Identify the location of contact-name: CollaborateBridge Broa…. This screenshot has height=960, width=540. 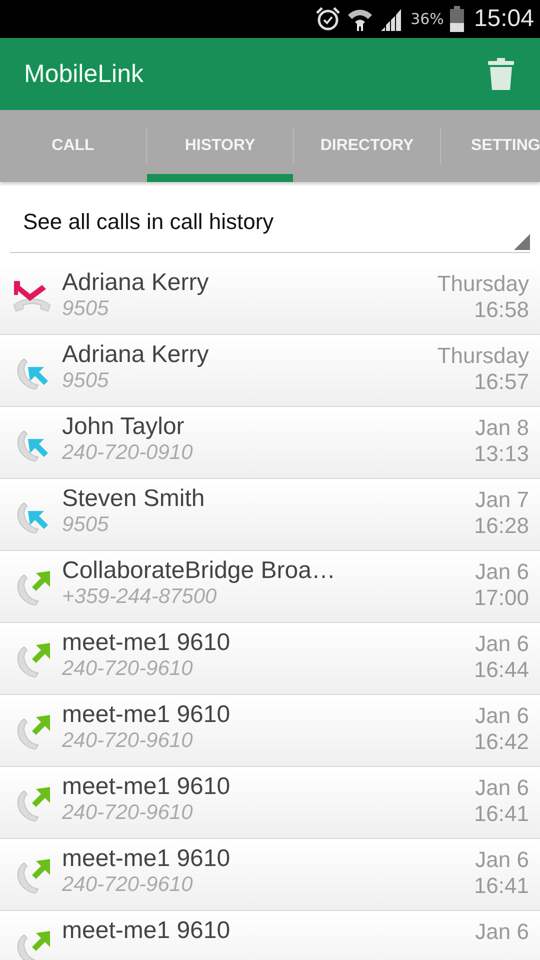
(199, 571).